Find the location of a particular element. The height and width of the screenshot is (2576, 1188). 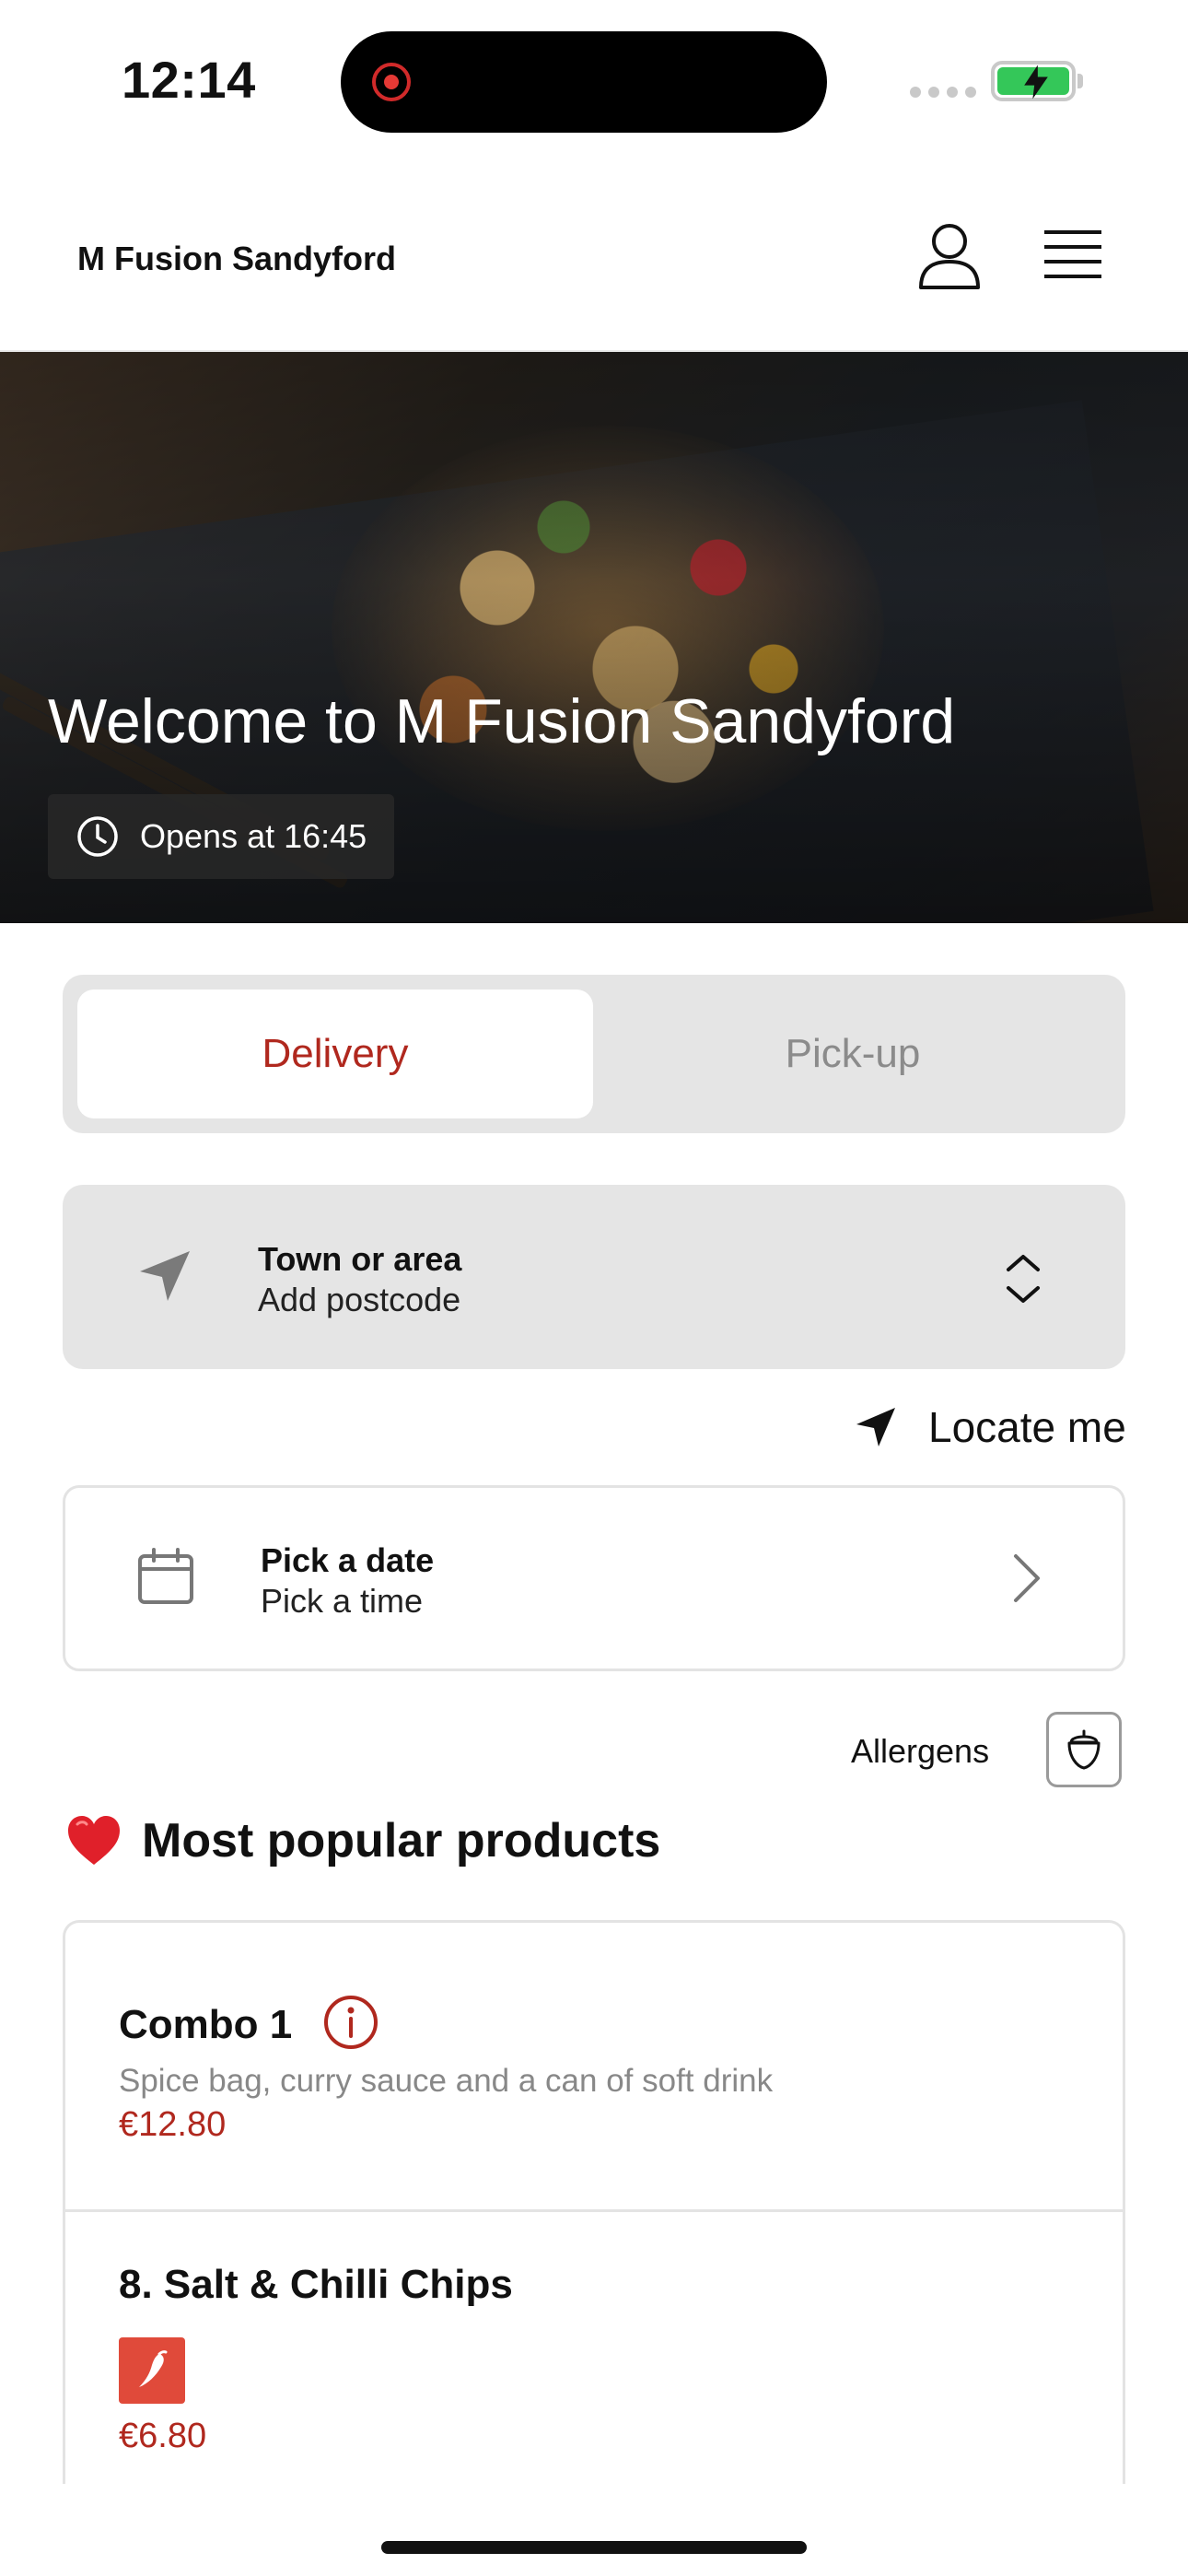

product-price: €6.80 is located at coordinates (163, 2436).